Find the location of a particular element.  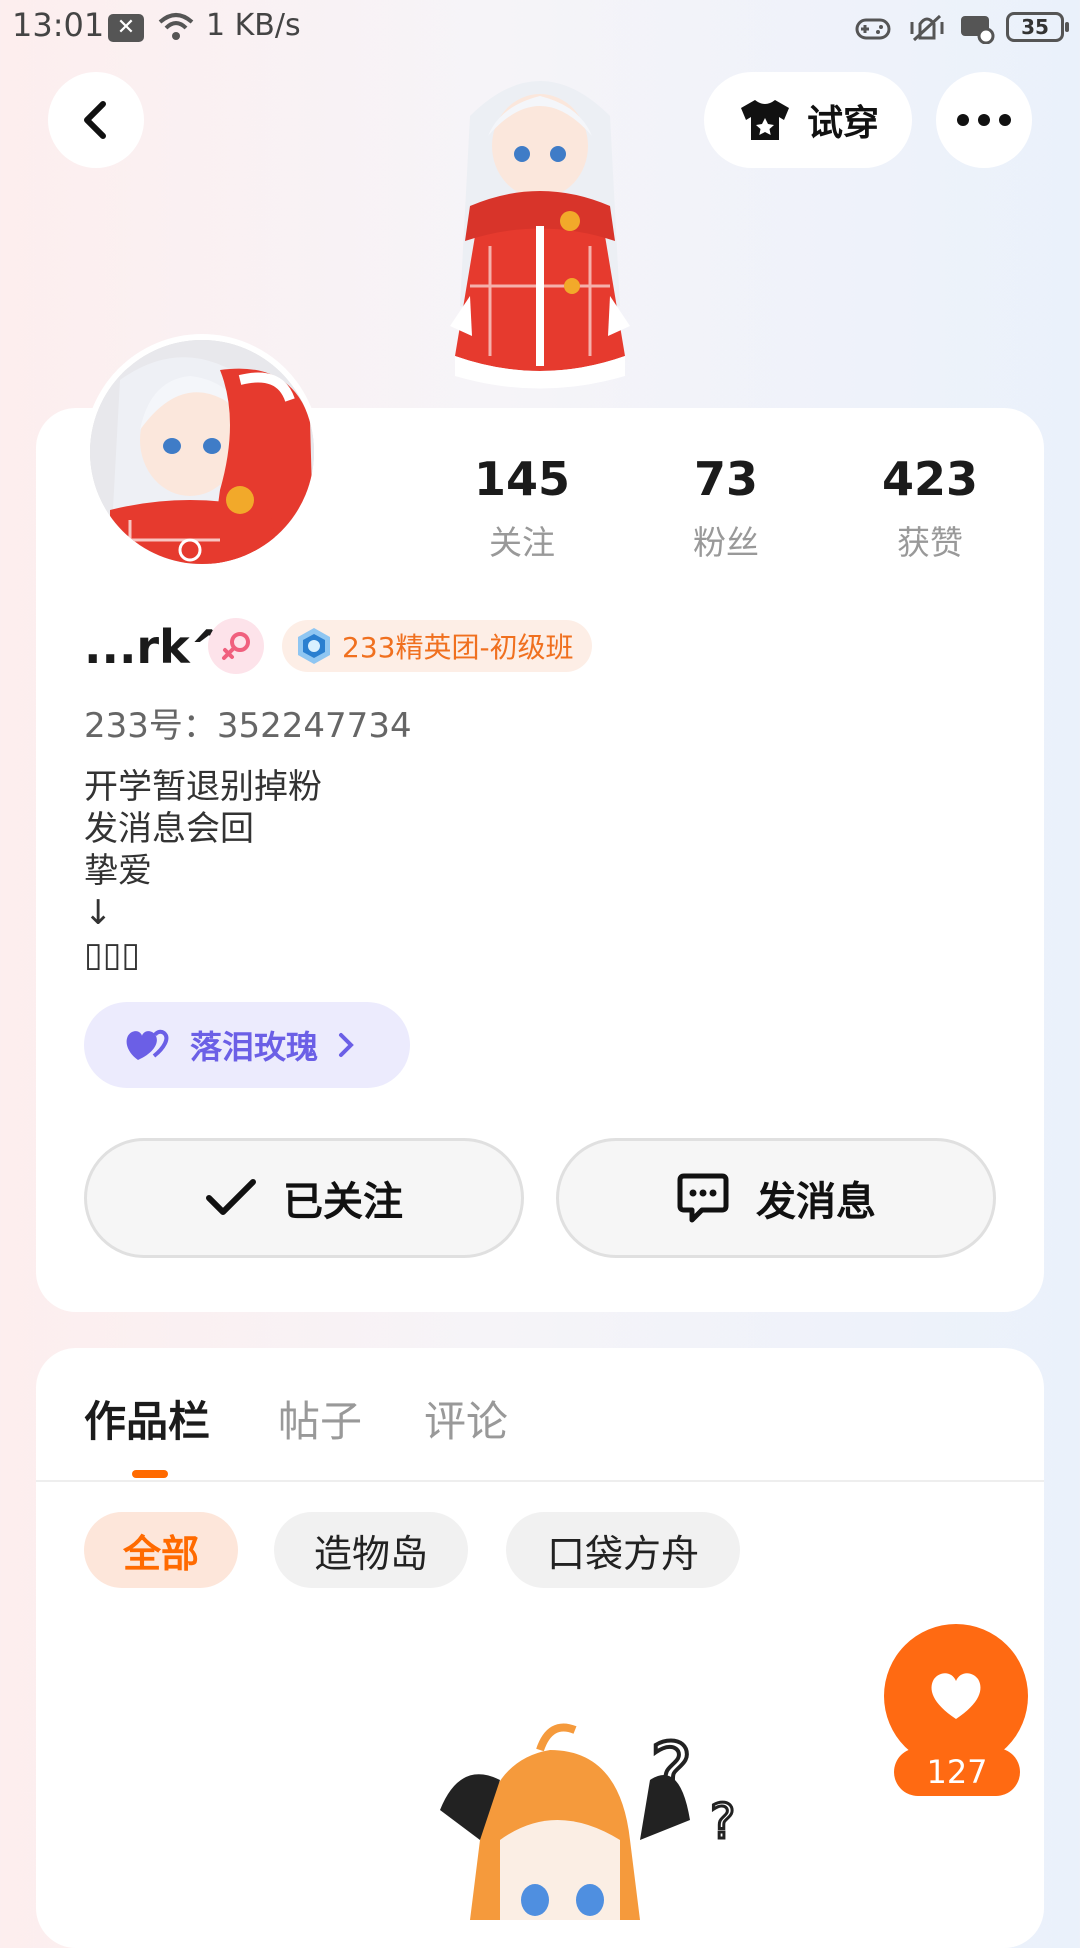

like-button is located at coordinates (956, 1696).